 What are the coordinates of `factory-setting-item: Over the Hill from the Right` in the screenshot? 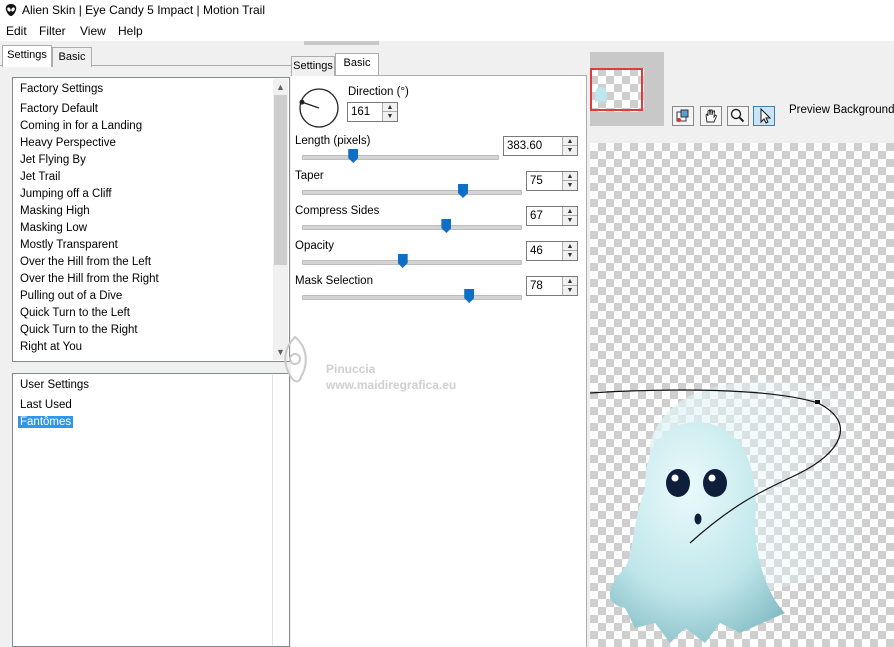 It's located at (89, 279).